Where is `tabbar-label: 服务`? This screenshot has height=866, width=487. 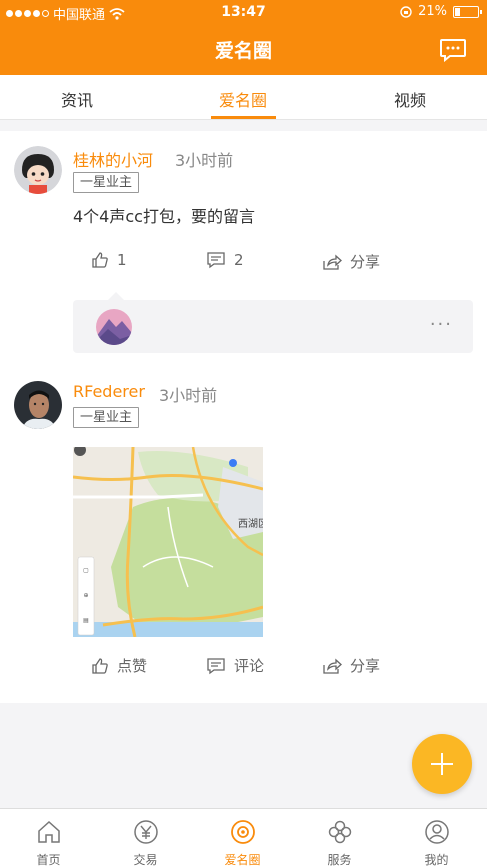
tabbar-label: 服务 is located at coordinates (339, 859).